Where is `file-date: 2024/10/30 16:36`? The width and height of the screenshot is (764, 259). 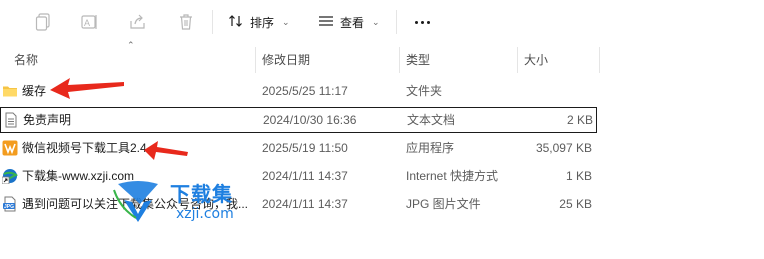 file-date: 2024/10/30 16:36 is located at coordinates (310, 120).